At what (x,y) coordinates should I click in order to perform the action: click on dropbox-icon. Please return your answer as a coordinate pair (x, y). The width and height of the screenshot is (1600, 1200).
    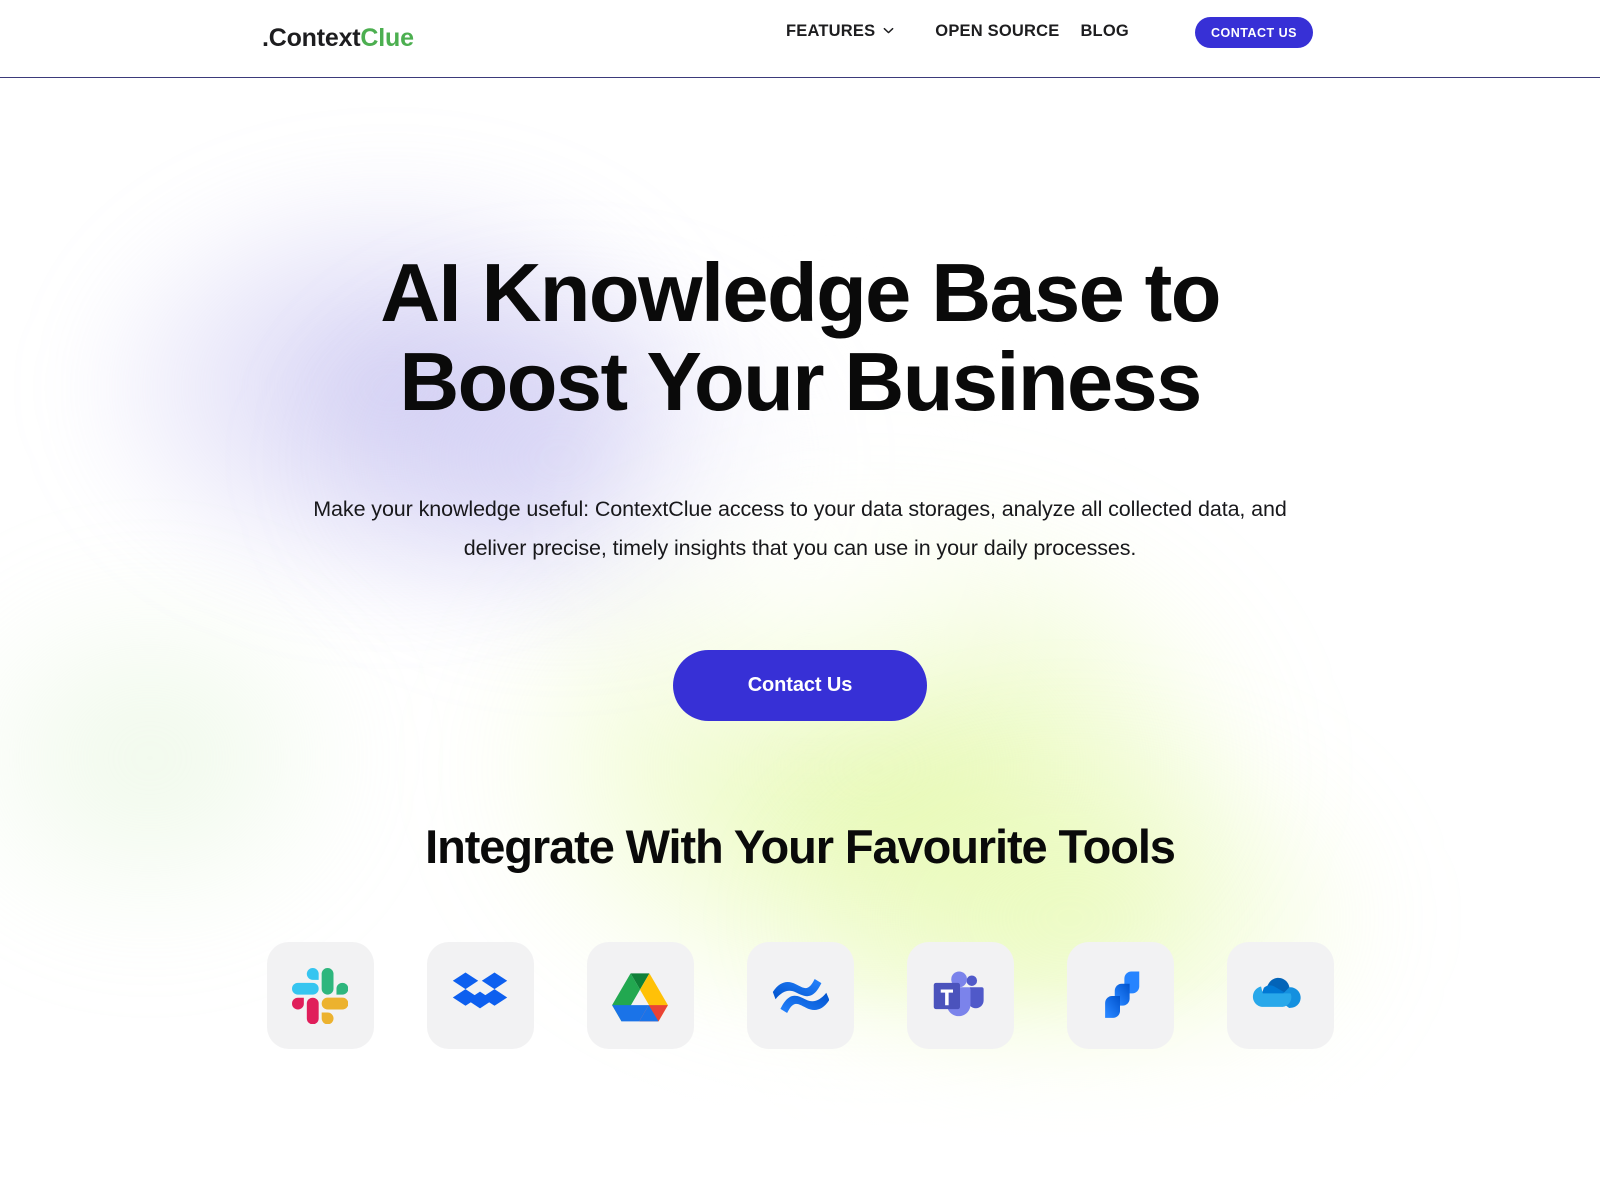
    Looking at the image, I should click on (480, 996).